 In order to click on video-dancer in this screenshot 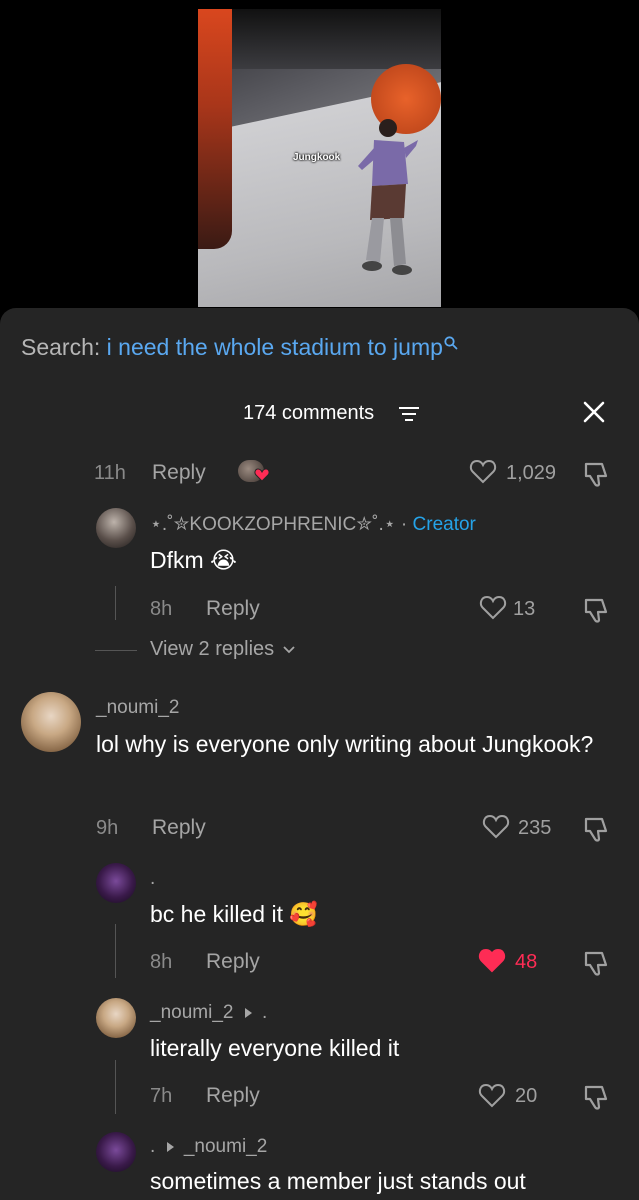, I will do `click(388, 197)`.